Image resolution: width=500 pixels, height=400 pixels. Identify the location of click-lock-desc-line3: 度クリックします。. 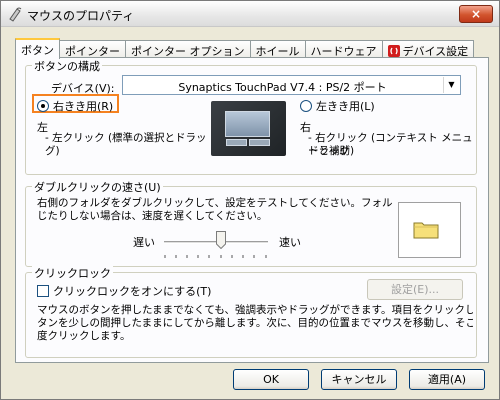
(84, 336).